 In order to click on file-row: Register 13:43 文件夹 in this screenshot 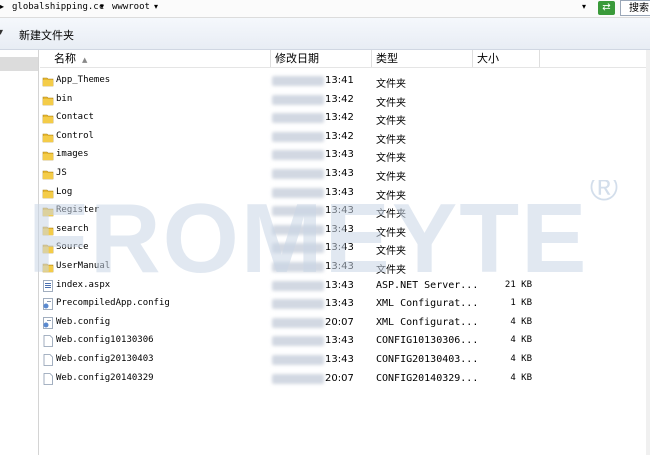, I will do `click(345, 212)`.